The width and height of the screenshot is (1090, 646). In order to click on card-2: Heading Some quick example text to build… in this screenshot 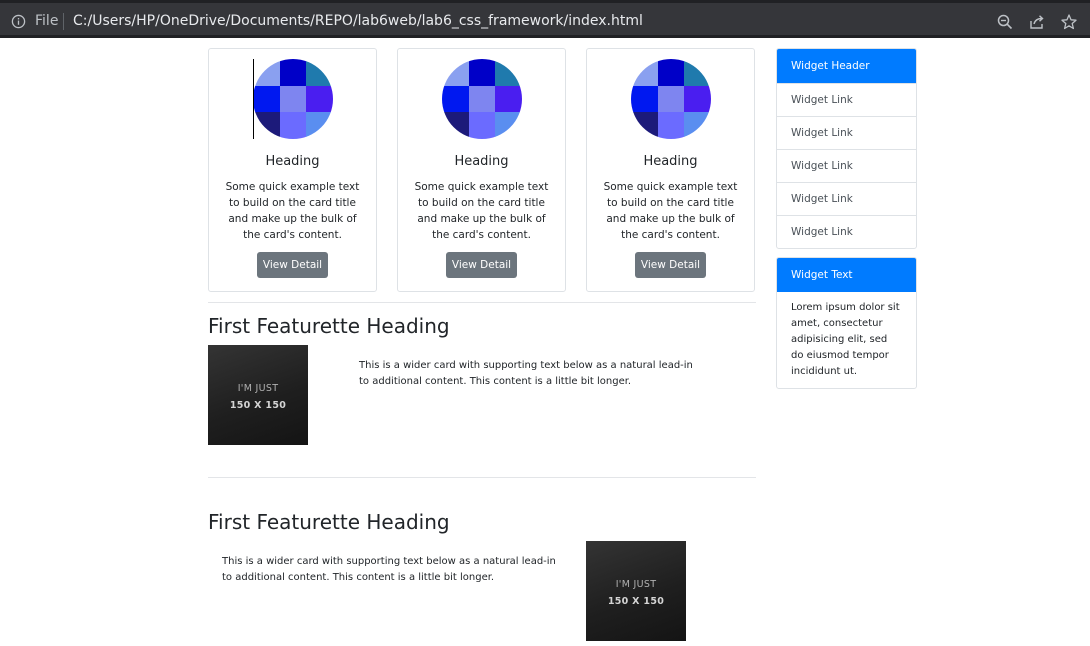, I will do `click(481, 170)`.